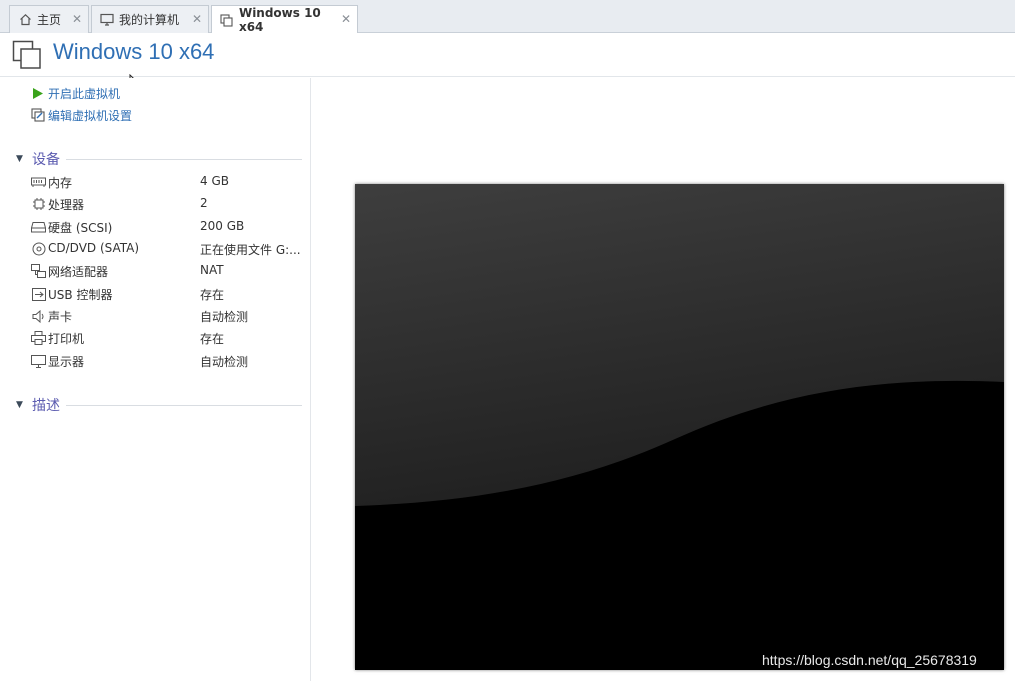 Image resolution: width=1015 pixels, height=681 pixels. I want to click on device-name: USB 控制器, so click(80, 295).